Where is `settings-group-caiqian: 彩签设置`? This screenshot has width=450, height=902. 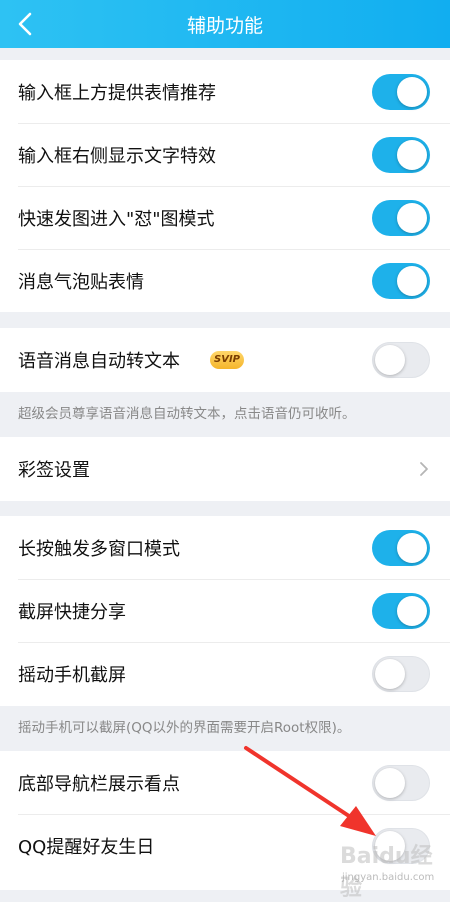 settings-group-caiqian: 彩签设置 is located at coordinates (225, 469).